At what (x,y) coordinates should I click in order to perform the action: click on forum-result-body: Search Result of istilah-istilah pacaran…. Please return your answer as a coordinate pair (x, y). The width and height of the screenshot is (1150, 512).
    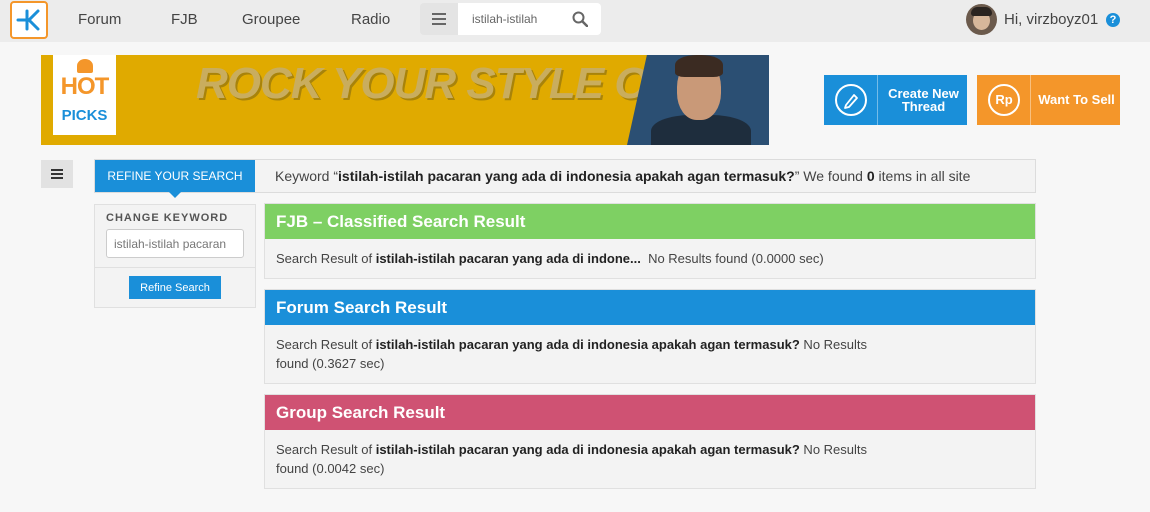
    Looking at the image, I should click on (572, 354).